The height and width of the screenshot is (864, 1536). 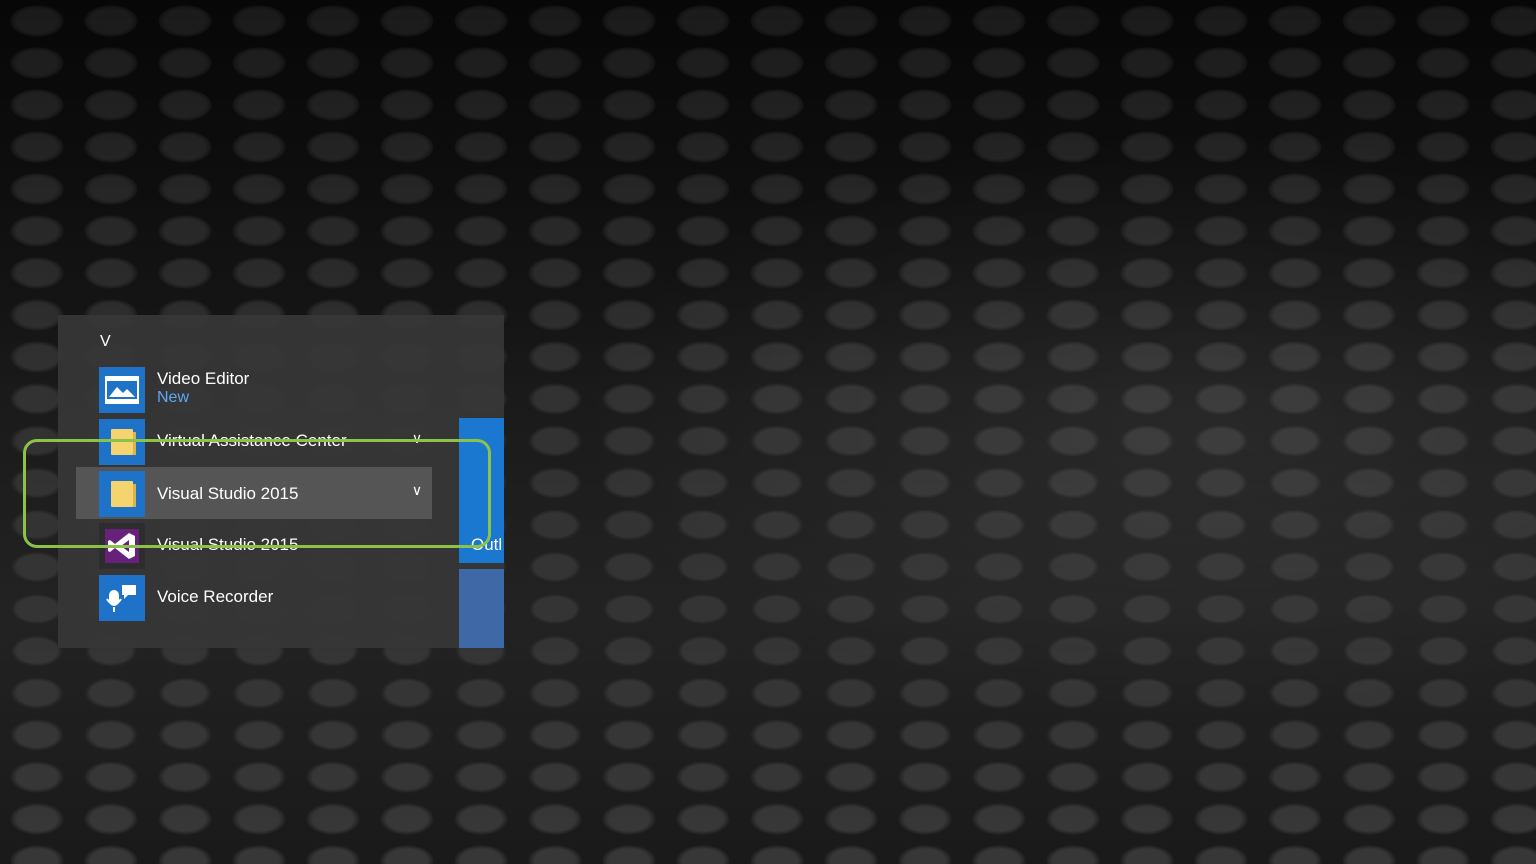 I want to click on app-label: Video Editor, so click(x=203, y=378).